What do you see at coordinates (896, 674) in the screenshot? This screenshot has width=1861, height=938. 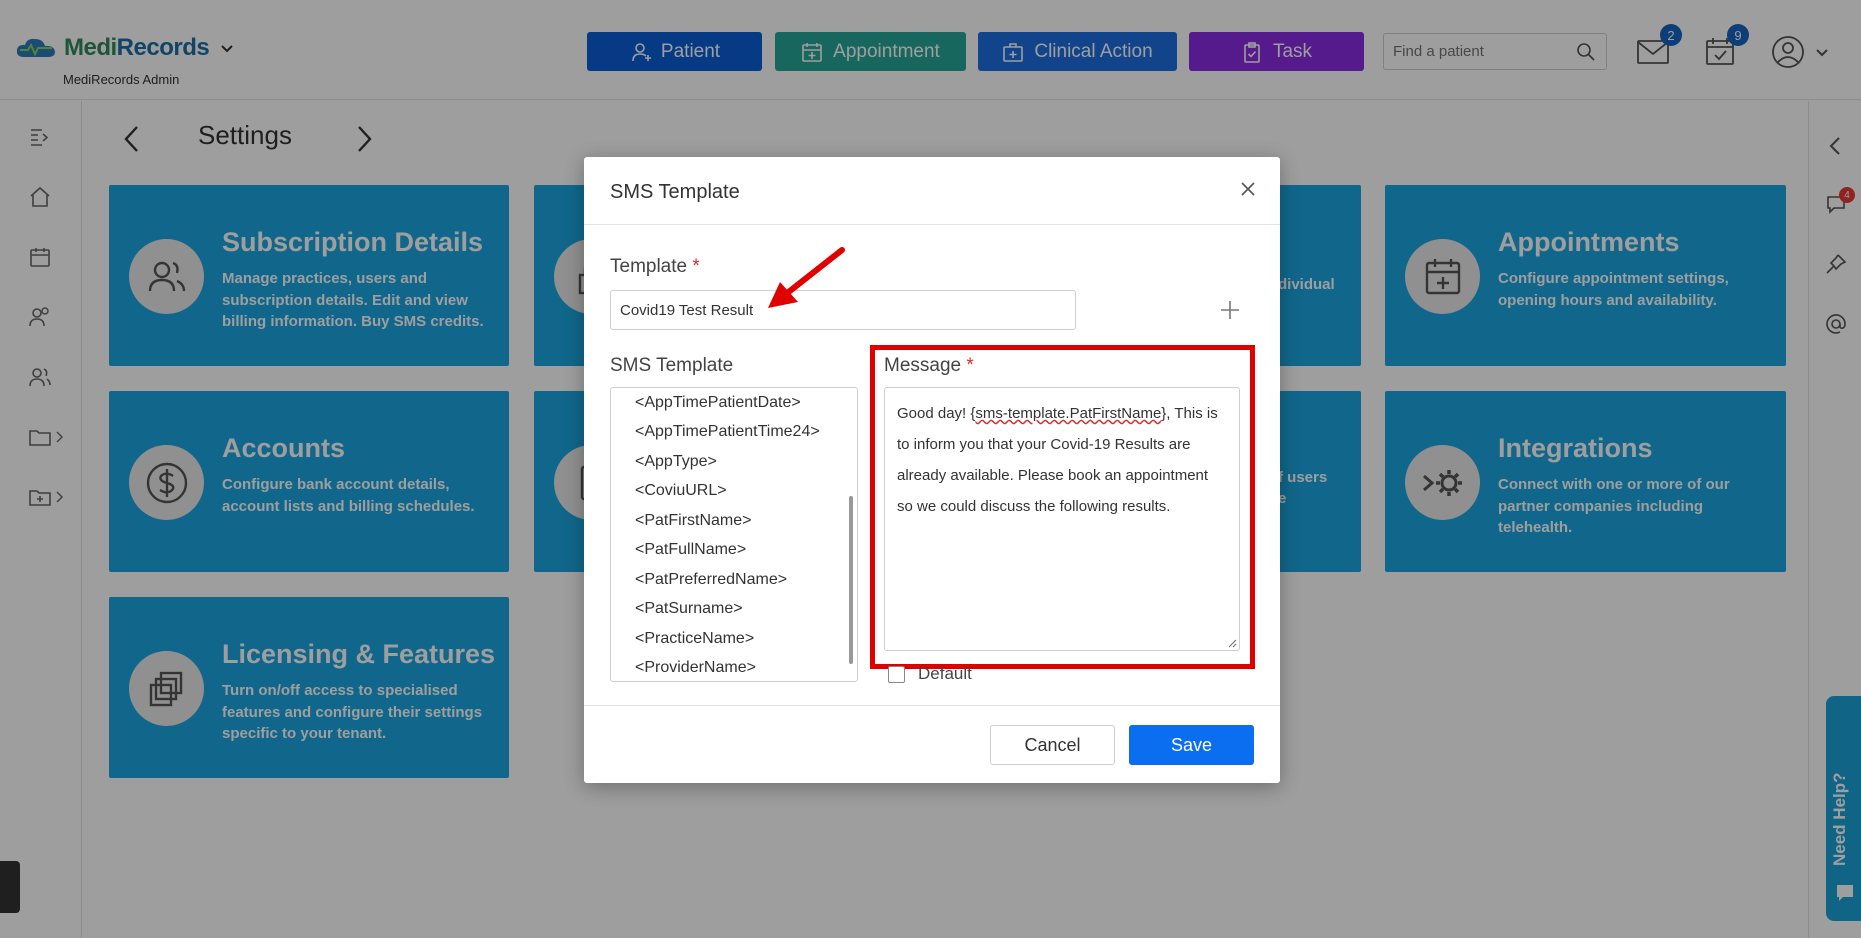 I see `default-checkbox` at bounding box center [896, 674].